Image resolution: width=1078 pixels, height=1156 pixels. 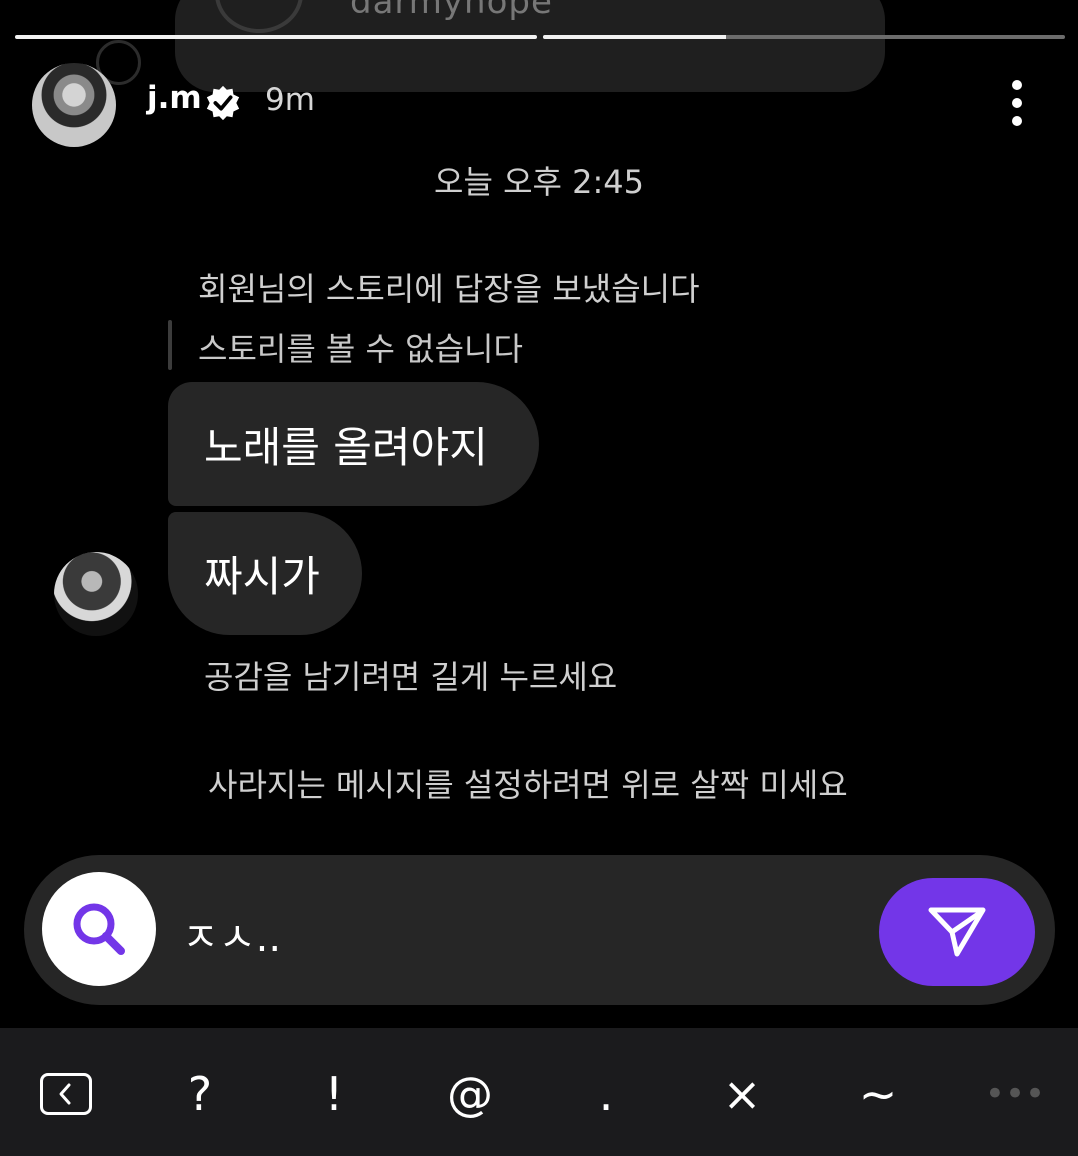 What do you see at coordinates (411, 677) in the screenshot?
I see `reaction-hint: 공감을 남기려면 길게 누르세요` at bounding box center [411, 677].